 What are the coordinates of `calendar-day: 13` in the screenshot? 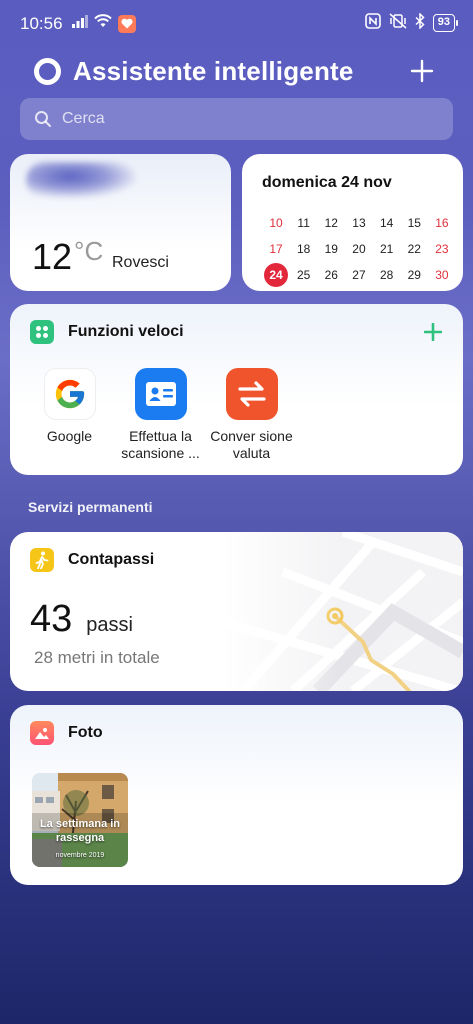 It's located at (359, 223).